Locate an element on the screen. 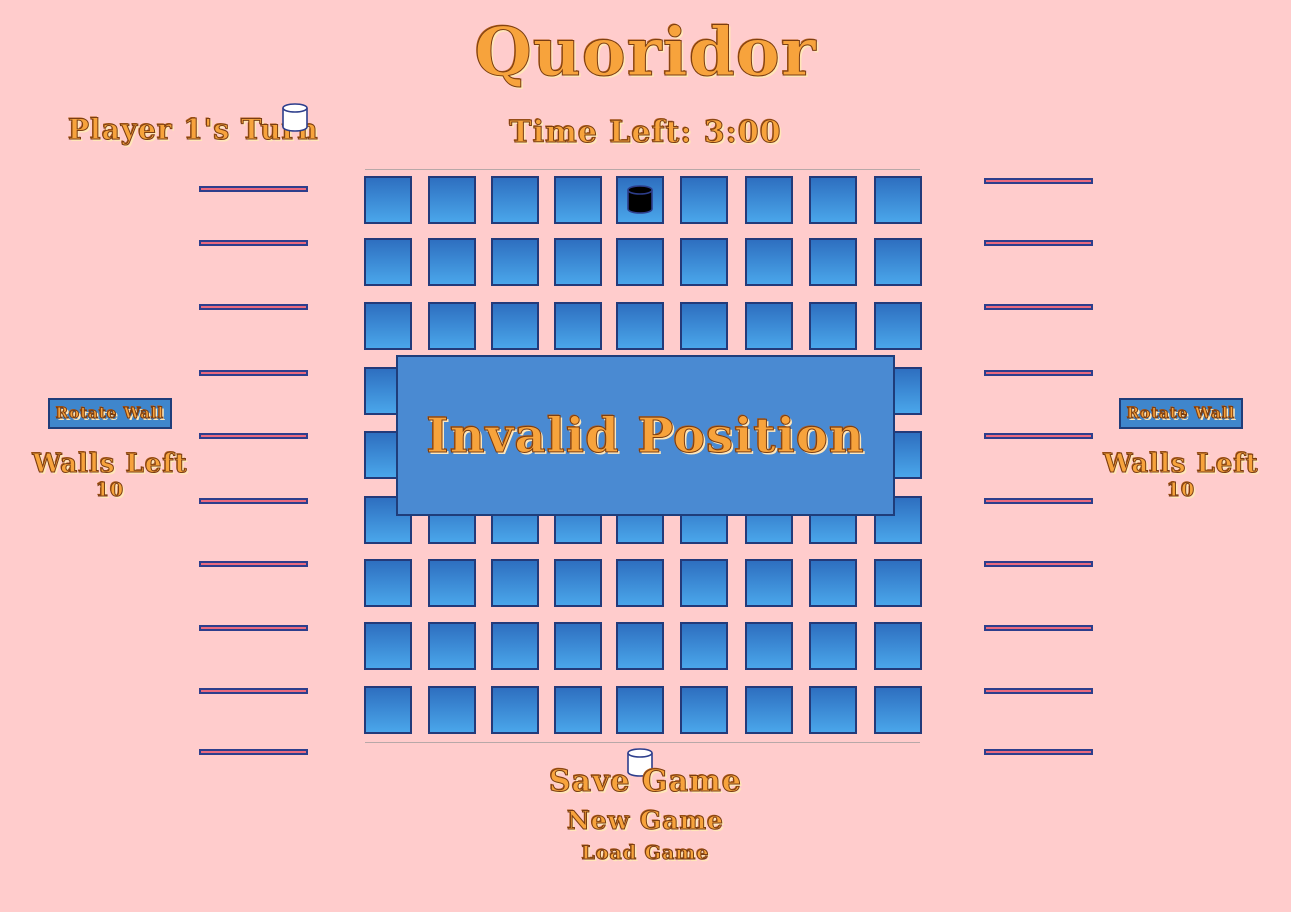  save-game-button: Save Game is located at coordinates (645, 782).